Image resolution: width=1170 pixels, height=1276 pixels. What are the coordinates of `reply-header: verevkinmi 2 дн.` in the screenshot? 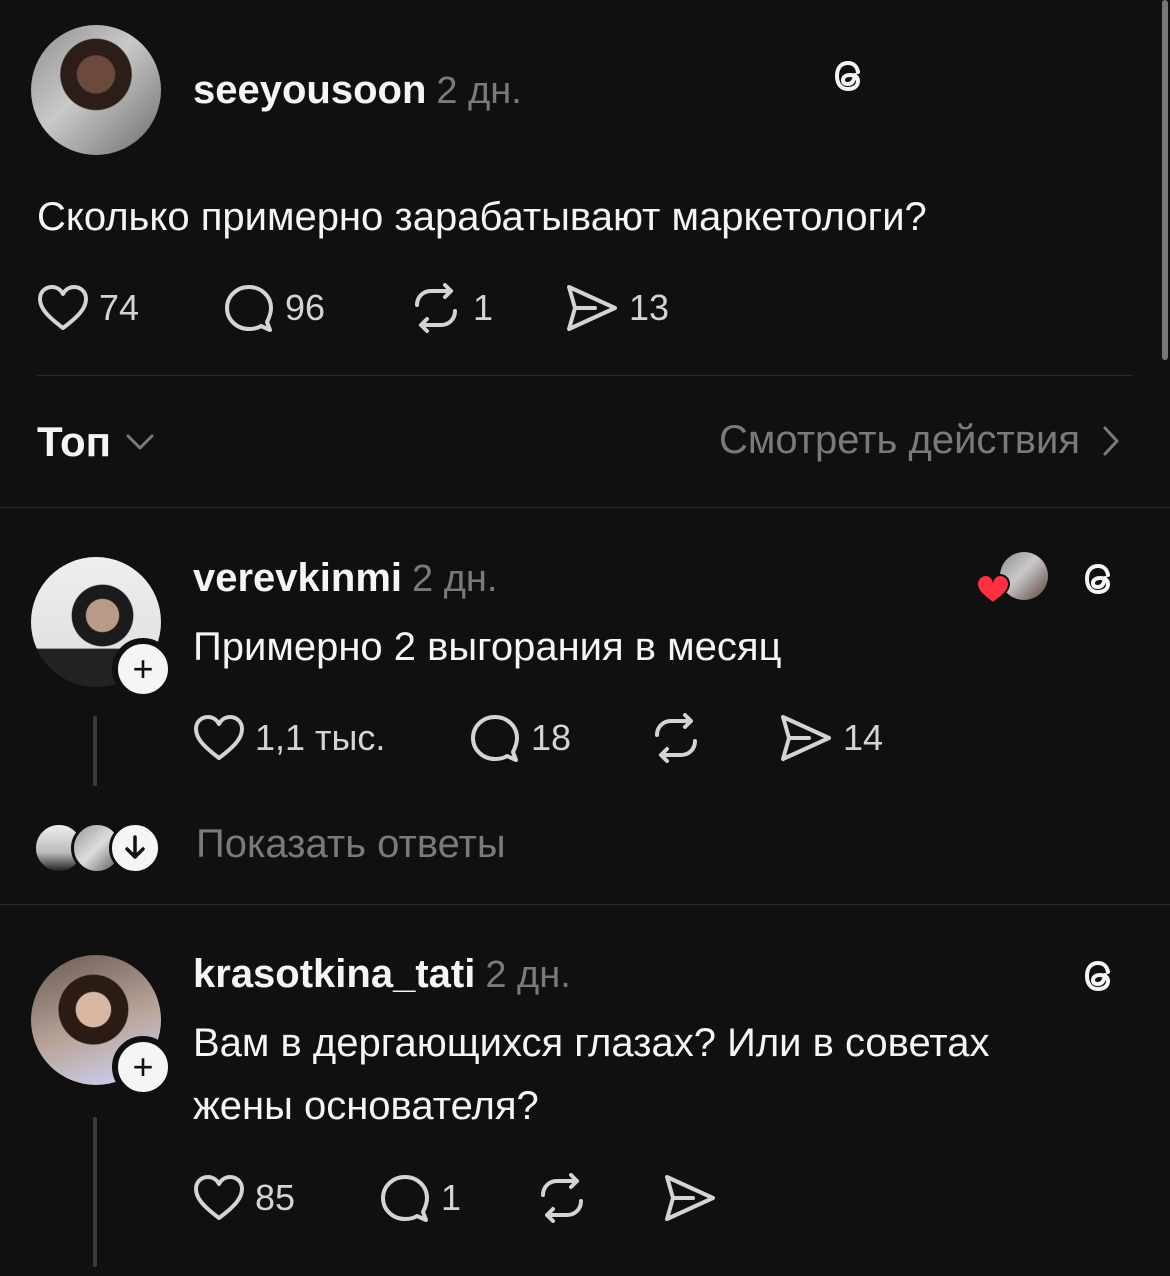 It's located at (345, 578).